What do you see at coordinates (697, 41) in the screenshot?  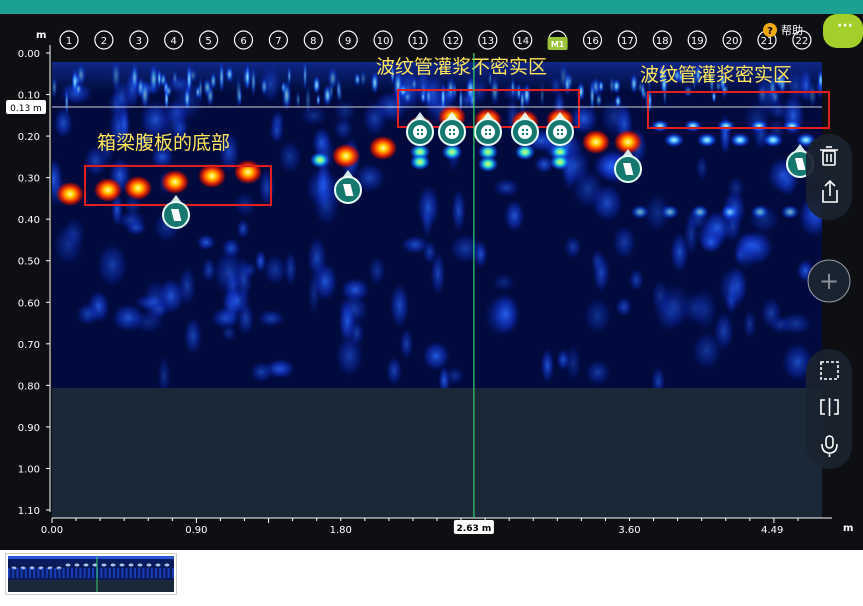 I see `trace-number: 19` at bounding box center [697, 41].